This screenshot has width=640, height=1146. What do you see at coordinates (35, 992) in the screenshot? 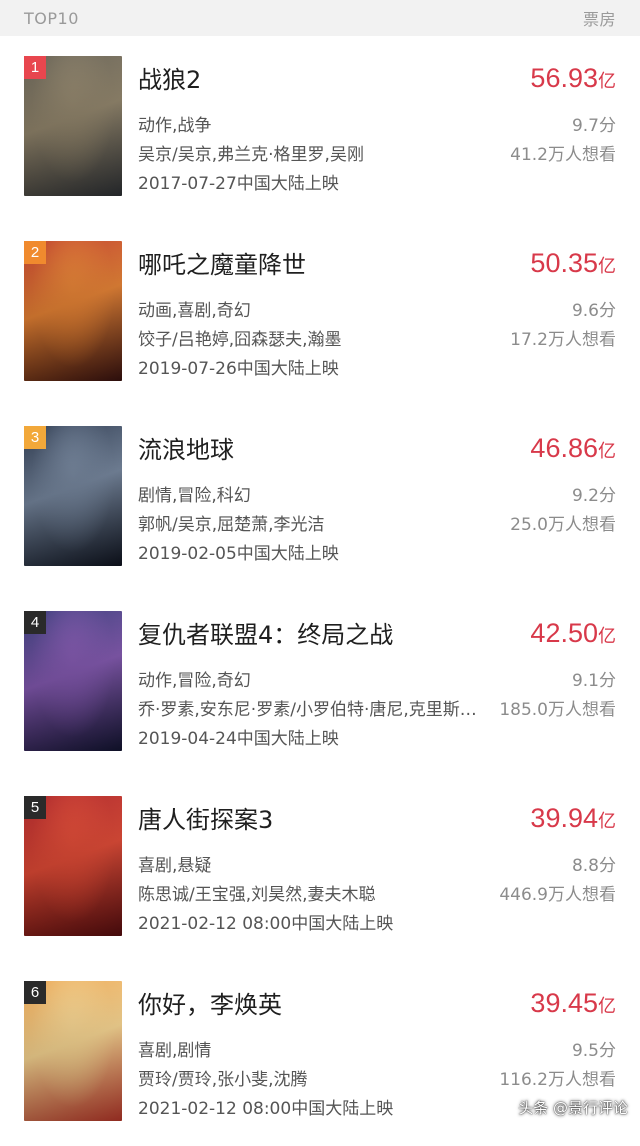
I see `rank-badge: 6` at bounding box center [35, 992].